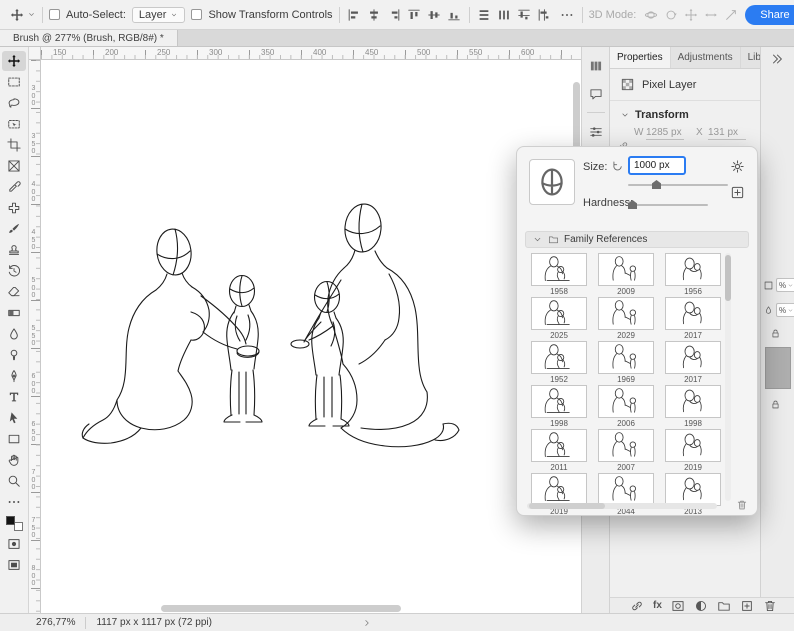 The width and height of the screenshot is (794, 631). What do you see at coordinates (559, 363) in the screenshot?
I see `brush-preset: 1952` at bounding box center [559, 363].